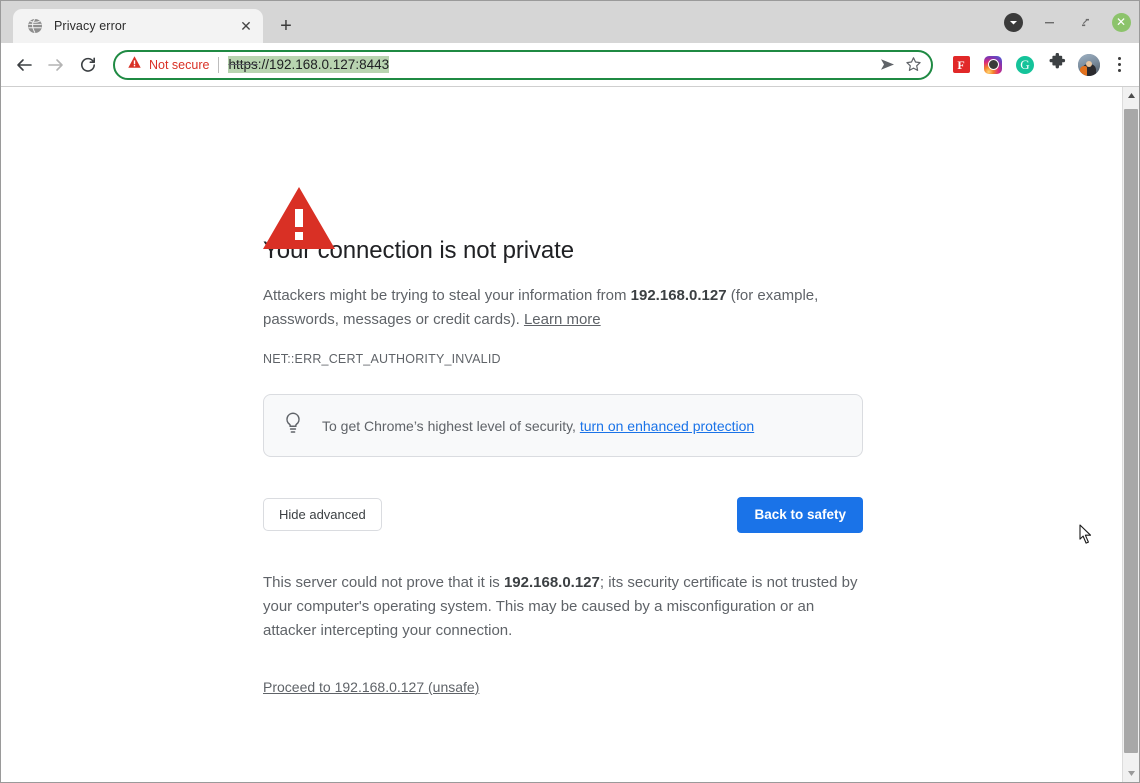 The height and width of the screenshot is (783, 1140). Describe the element at coordinates (179, 64) in the screenshot. I see `not-secure-label: Not secure` at that location.